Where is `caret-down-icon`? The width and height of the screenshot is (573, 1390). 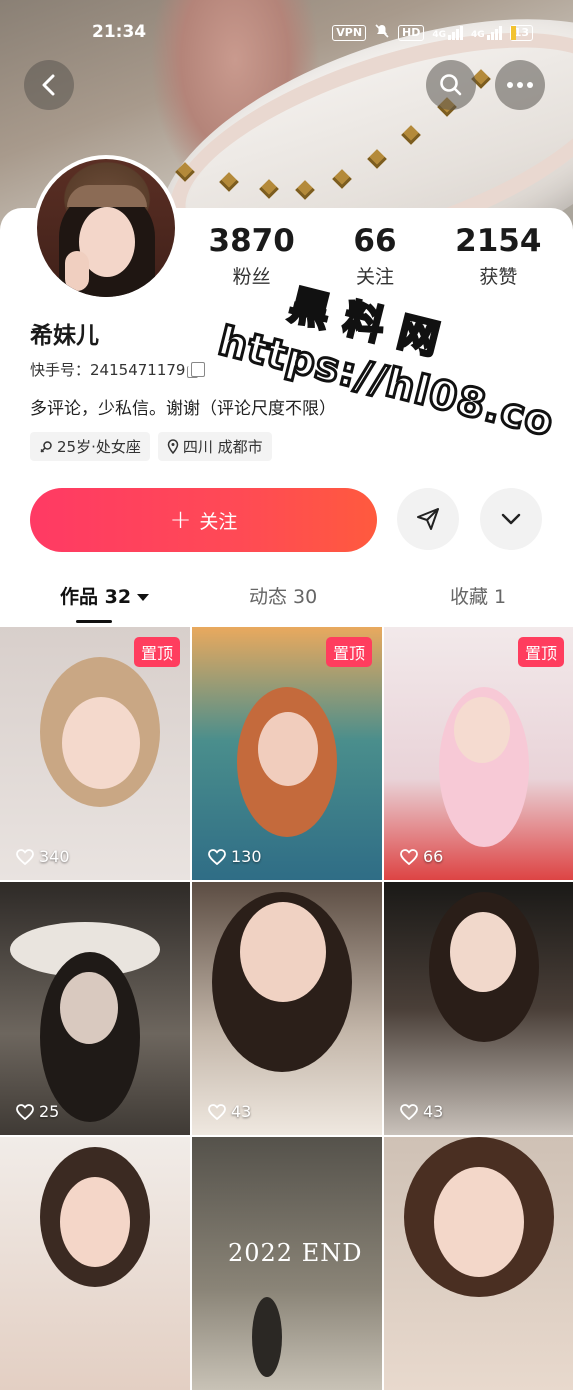
caret-down-icon is located at coordinates (143, 597).